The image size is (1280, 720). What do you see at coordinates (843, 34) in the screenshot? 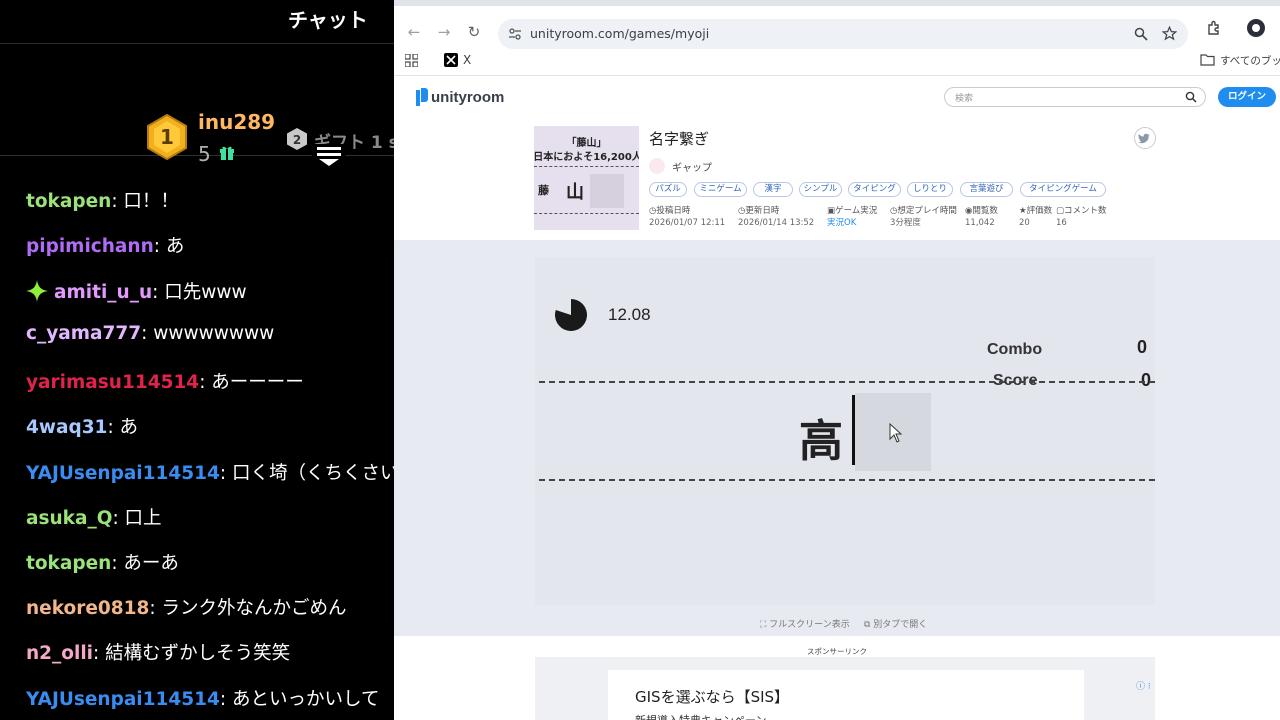
I see `address-bar: unityroom.com/games/myoji` at bounding box center [843, 34].